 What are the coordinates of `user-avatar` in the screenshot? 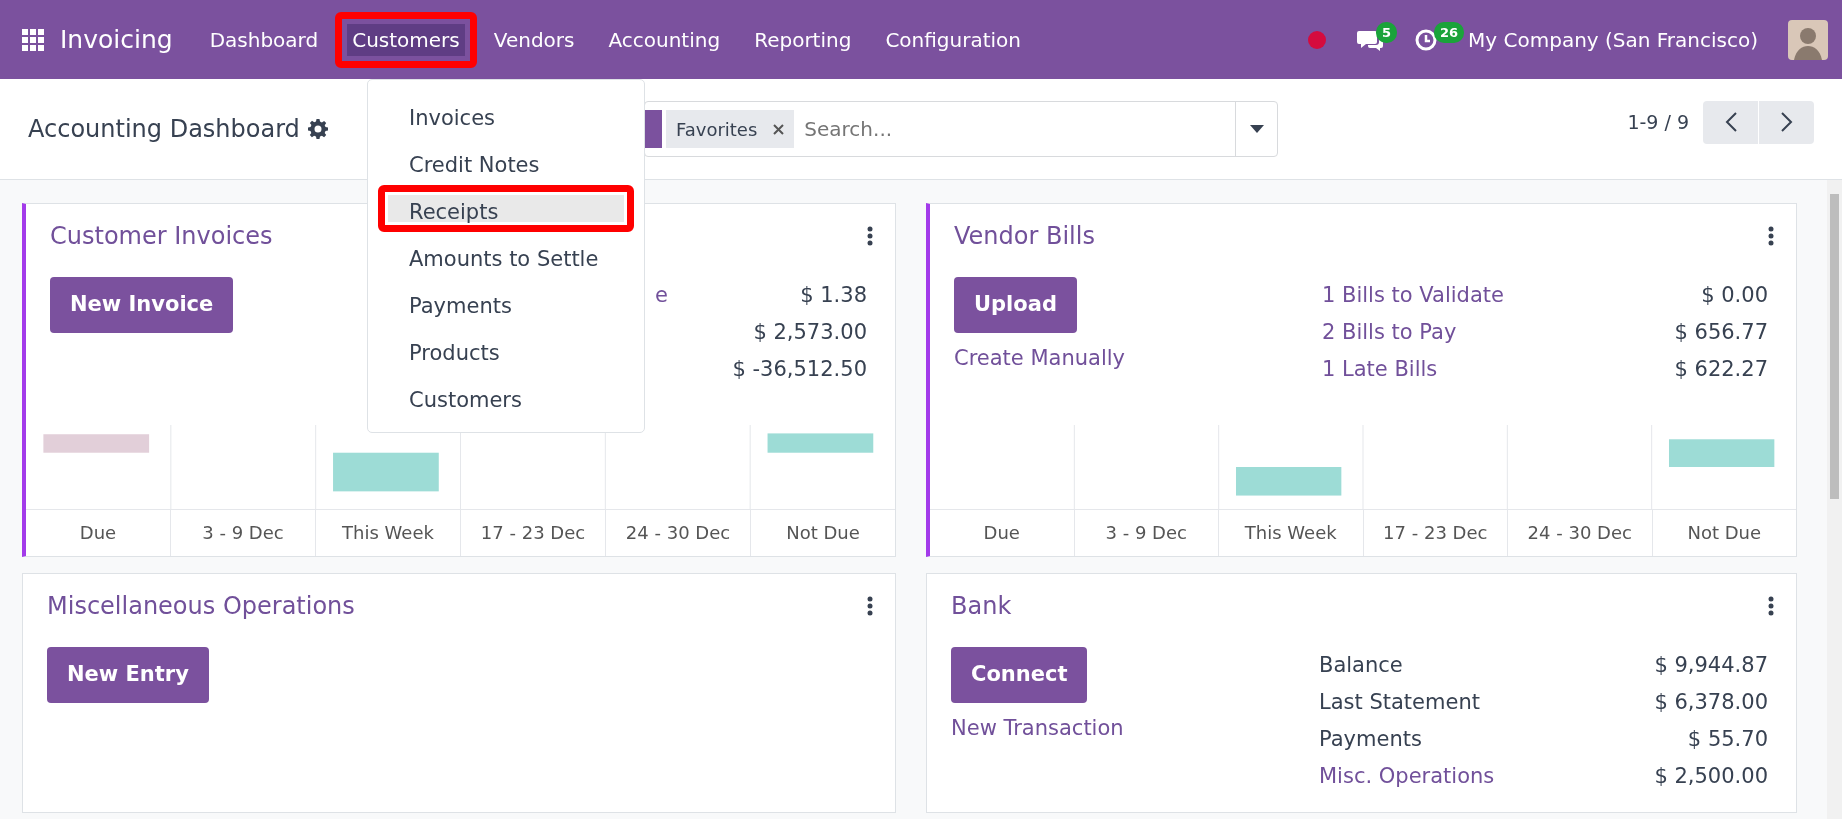 It's located at (1808, 39).